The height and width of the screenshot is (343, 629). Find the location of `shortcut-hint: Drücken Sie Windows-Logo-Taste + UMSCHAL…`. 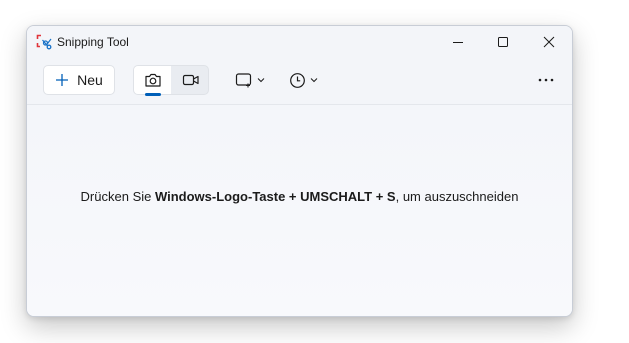

shortcut-hint: Drücken Sie Windows-Logo-Taste + UMSCHAL… is located at coordinates (299, 196).